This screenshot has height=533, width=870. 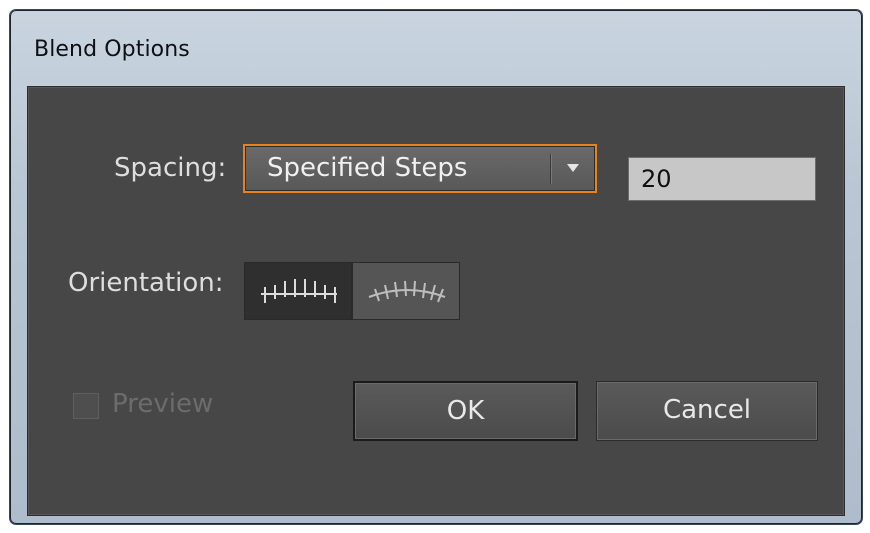 I want to click on align-to-page-button, so click(x=298, y=291).